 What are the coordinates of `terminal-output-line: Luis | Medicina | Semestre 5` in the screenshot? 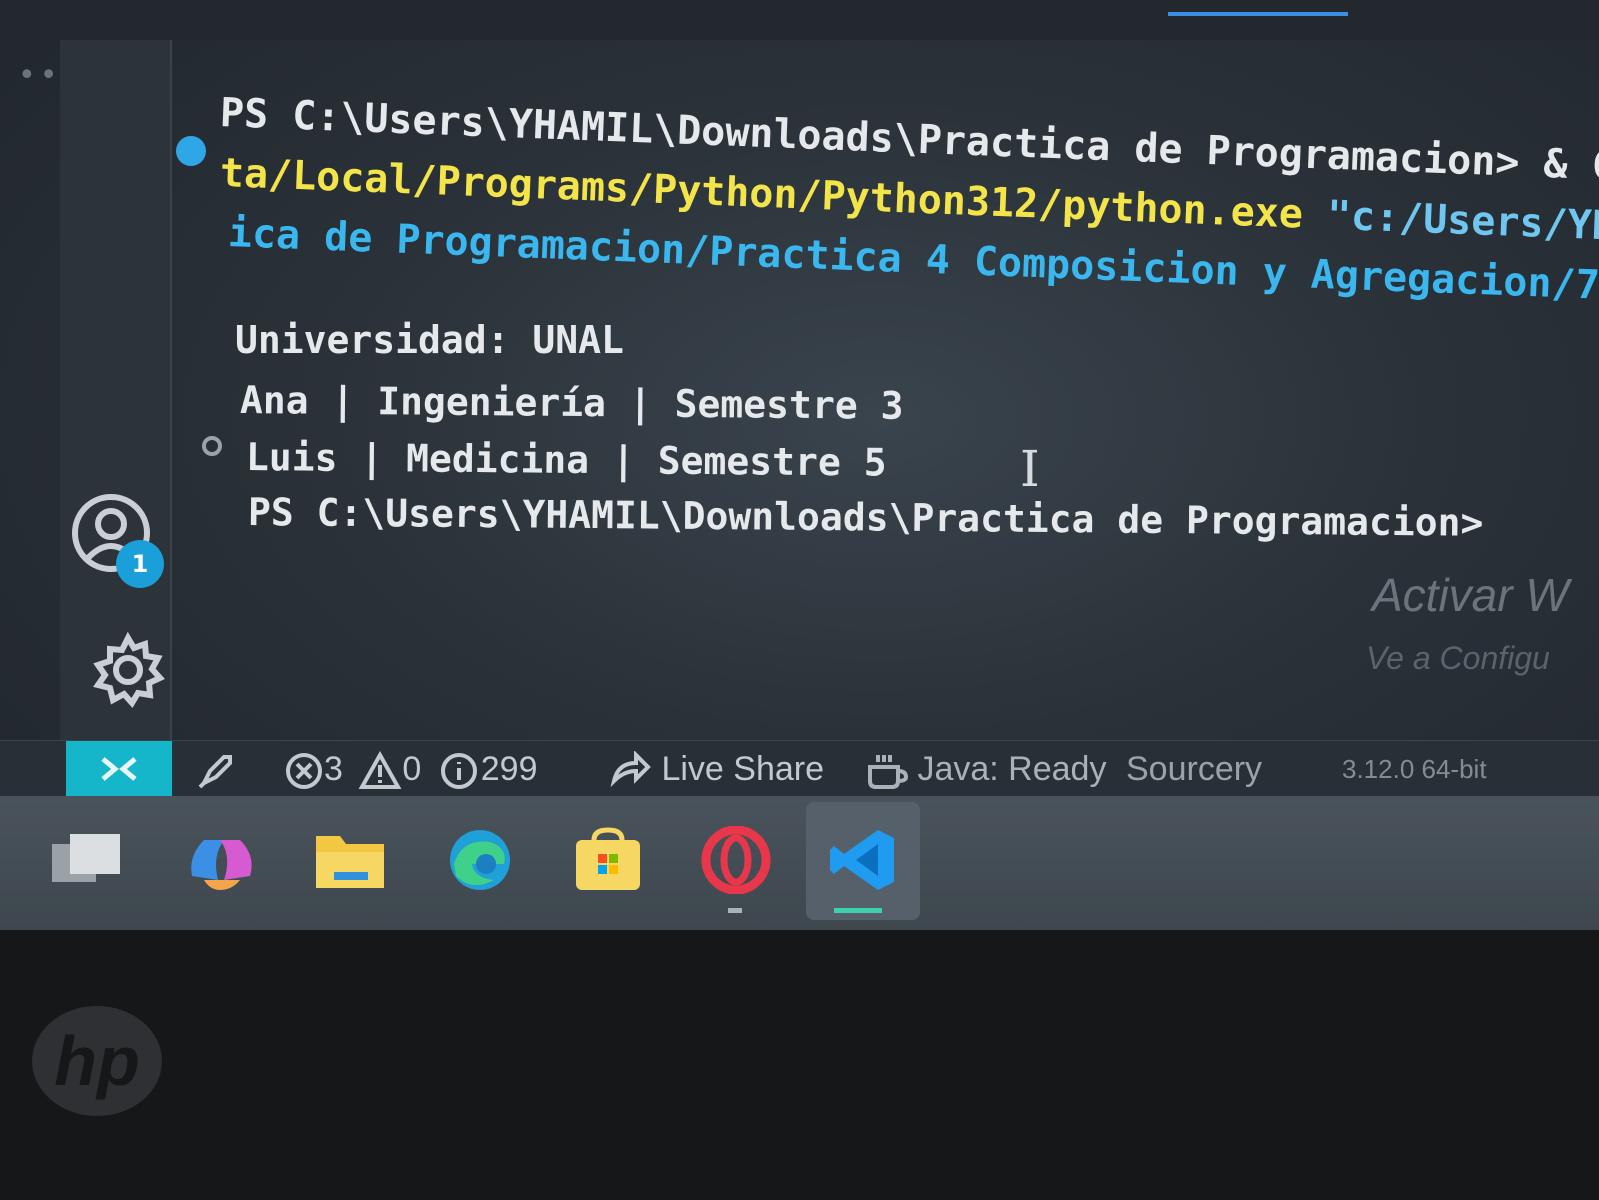 It's located at (566, 460).